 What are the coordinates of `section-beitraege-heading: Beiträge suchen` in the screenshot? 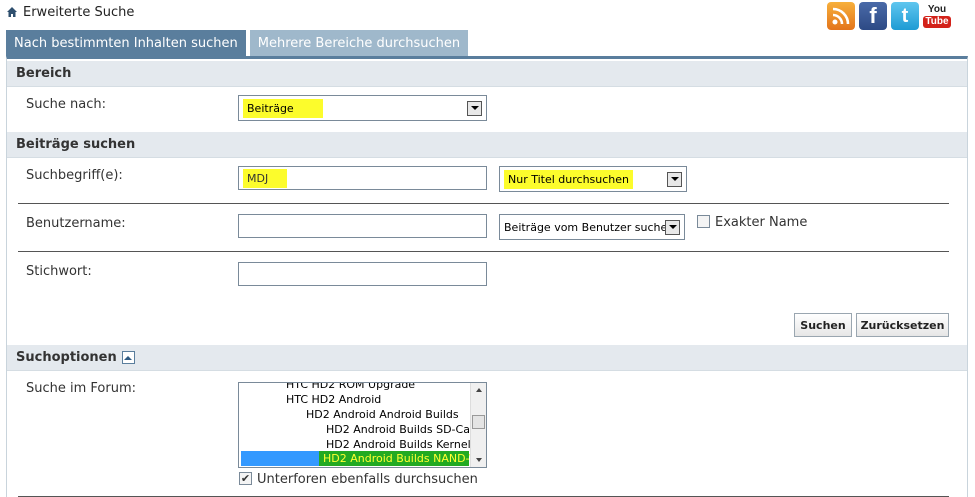 It's located at (487, 145).